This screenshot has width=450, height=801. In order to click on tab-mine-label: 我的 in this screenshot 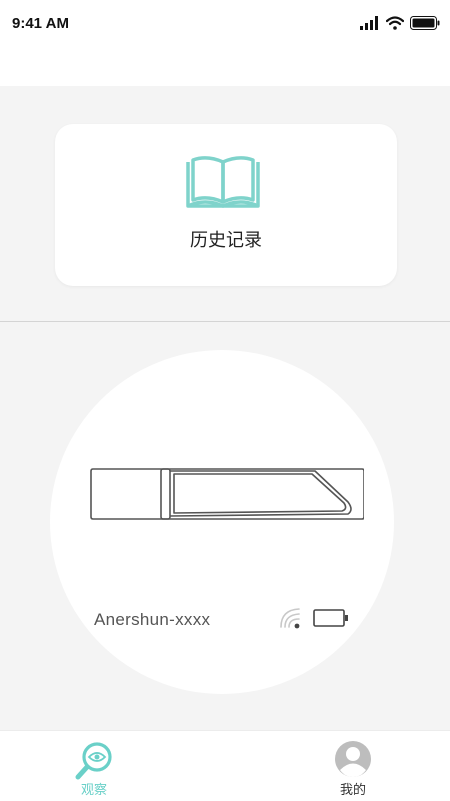, I will do `click(352, 790)`.